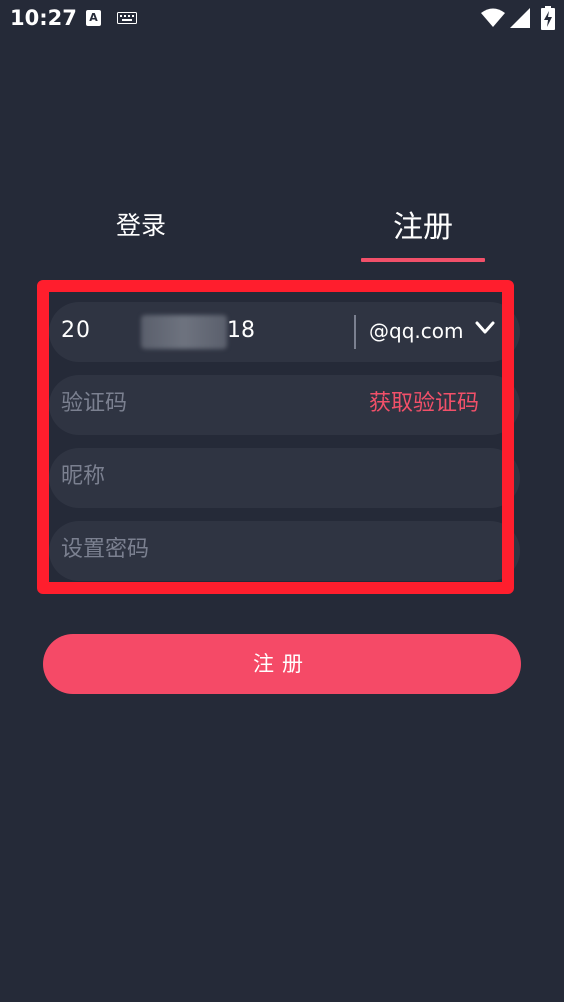  Describe the element at coordinates (423, 224) in the screenshot. I see `tab-register: 注册` at that location.